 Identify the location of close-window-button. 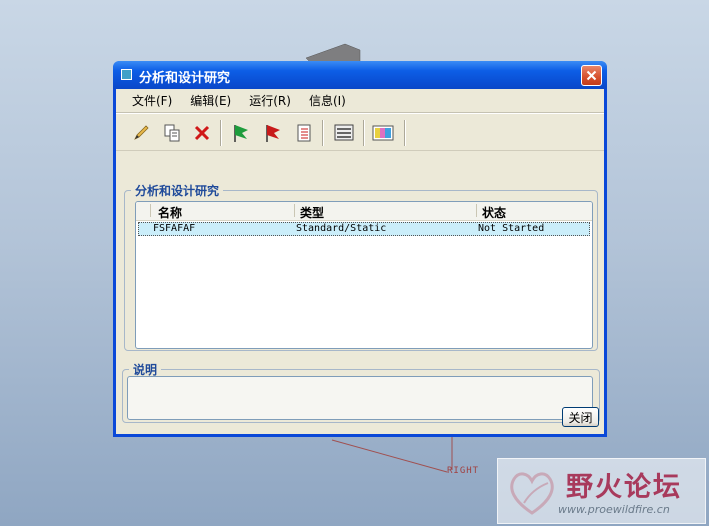
(591, 75).